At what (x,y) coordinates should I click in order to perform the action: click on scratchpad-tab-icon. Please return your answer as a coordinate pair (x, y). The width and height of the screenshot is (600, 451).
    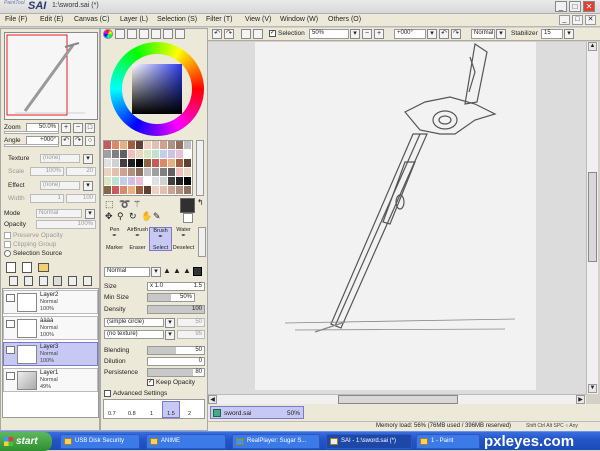
    Looking at the image, I should click on (168, 34).